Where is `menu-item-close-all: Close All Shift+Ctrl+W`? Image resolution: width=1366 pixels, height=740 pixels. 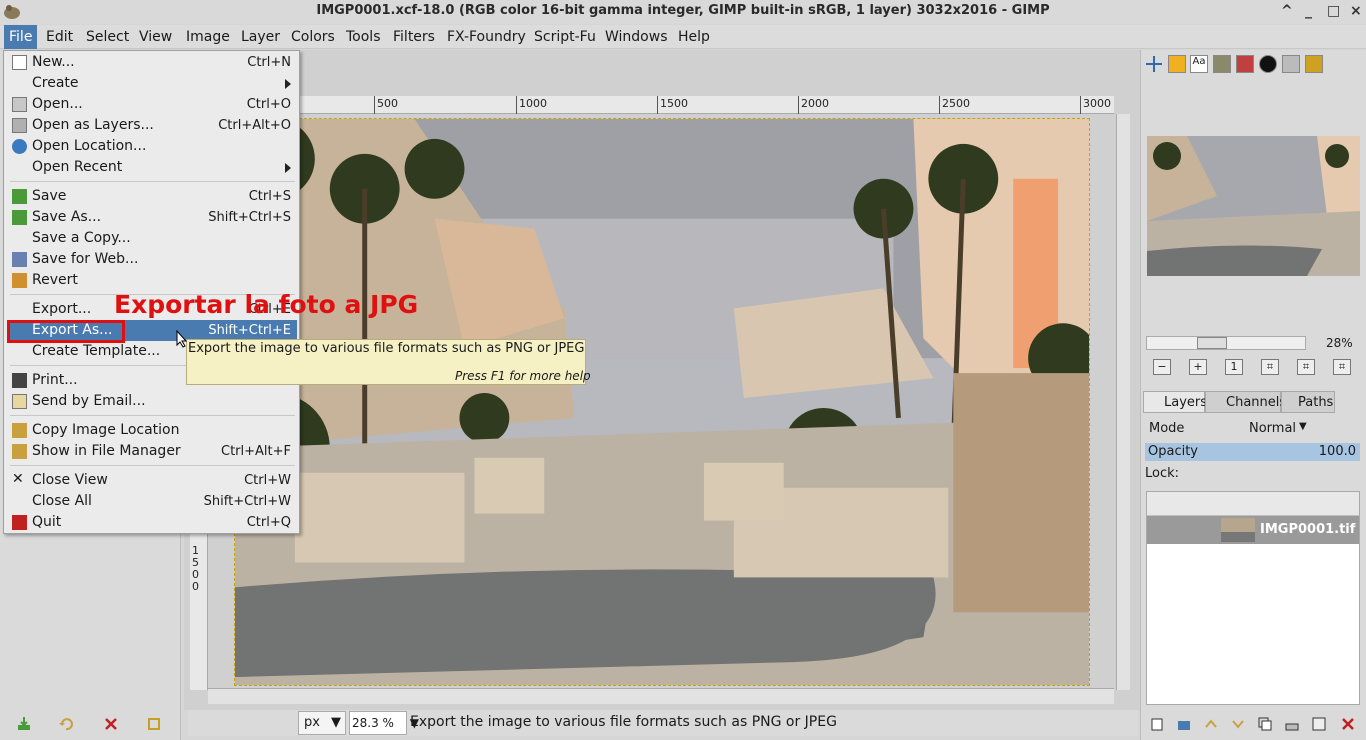 menu-item-close-all: Close All Shift+Ctrl+W is located at coordinates (152, 501).